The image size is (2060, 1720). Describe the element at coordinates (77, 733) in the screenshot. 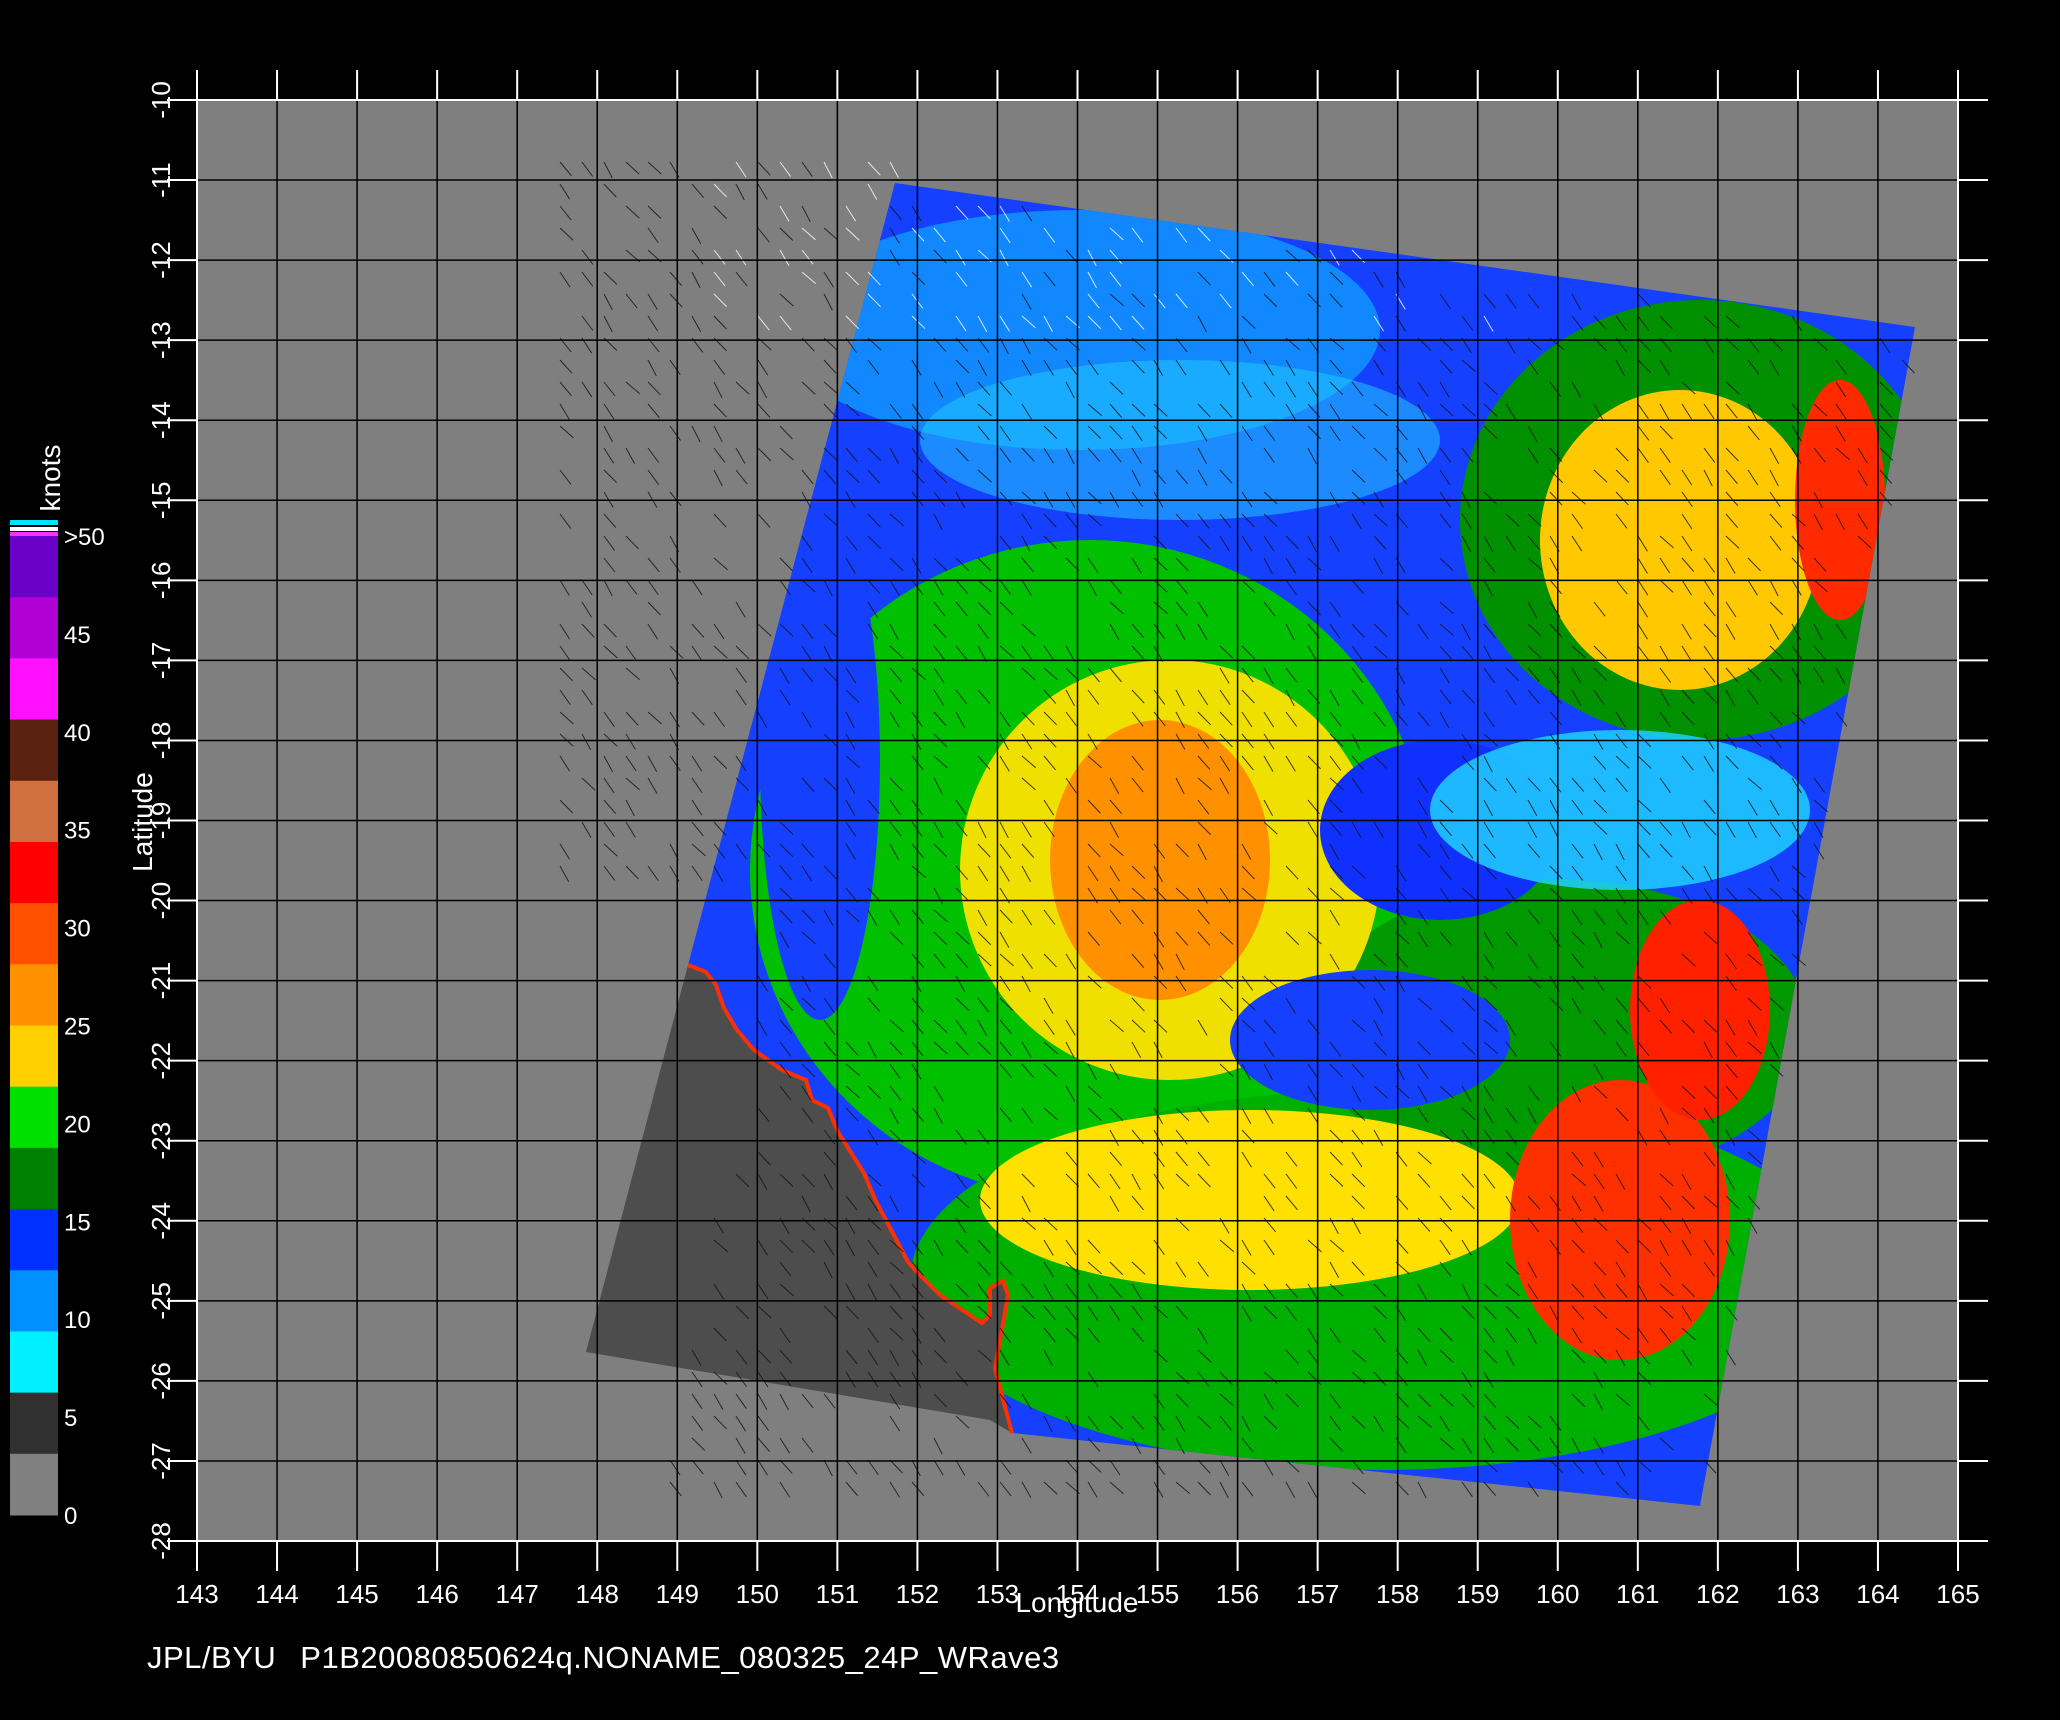

I see `colorbar-label: 40` at that location.